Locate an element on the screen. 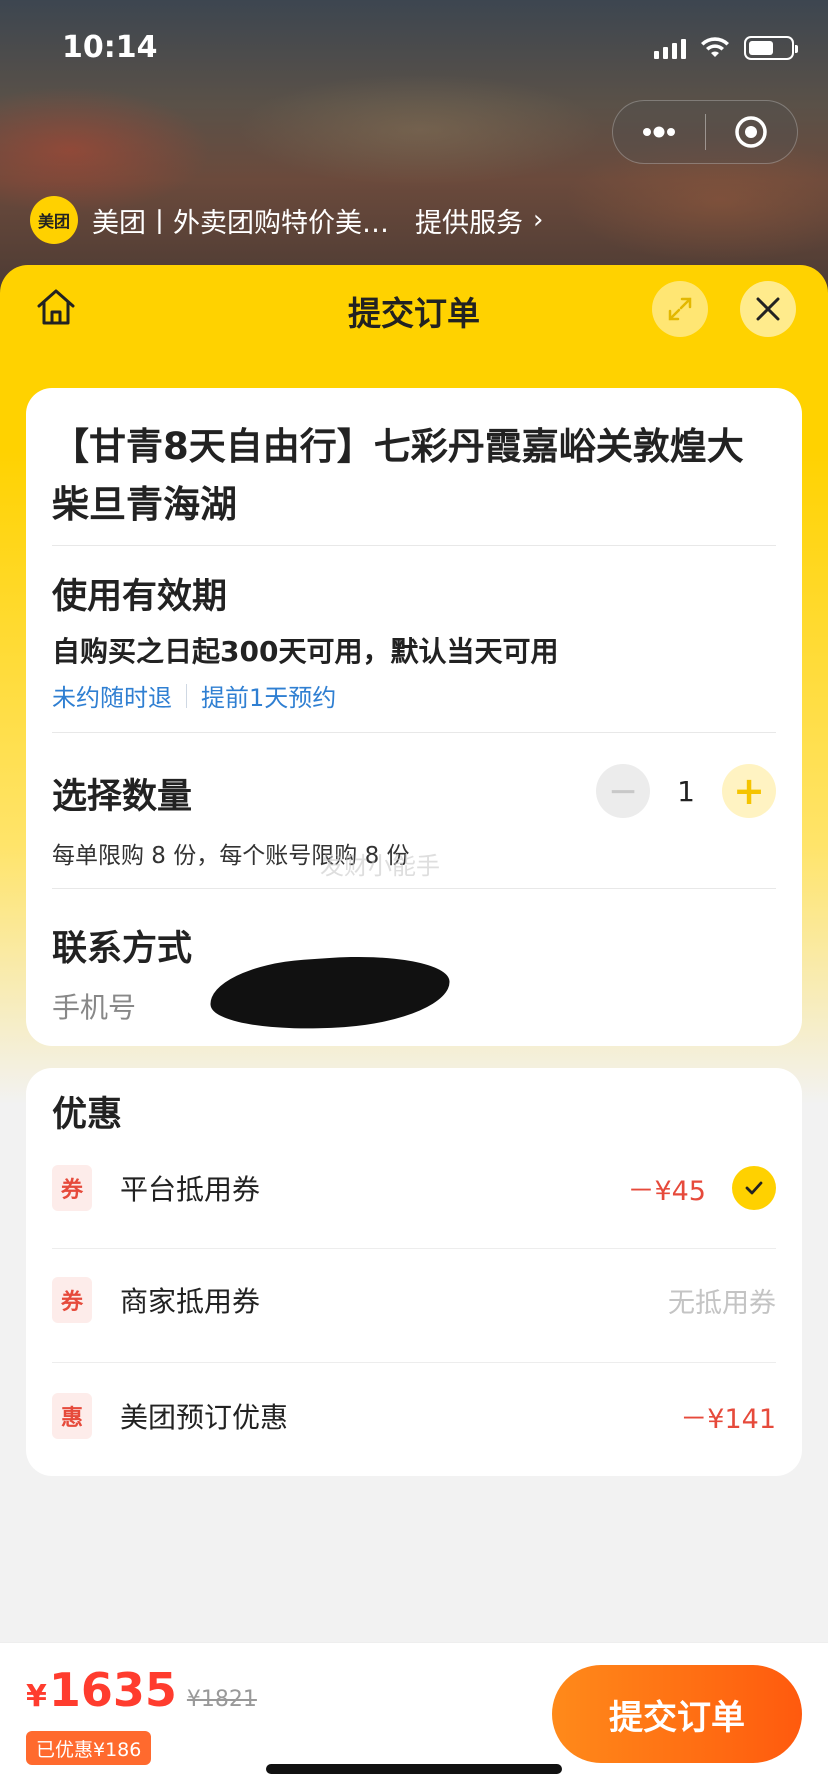 The height and width of the screenshot is (1792, 828). saved-badge: 已优惠¥186 is located at coordinates (89, 1748).